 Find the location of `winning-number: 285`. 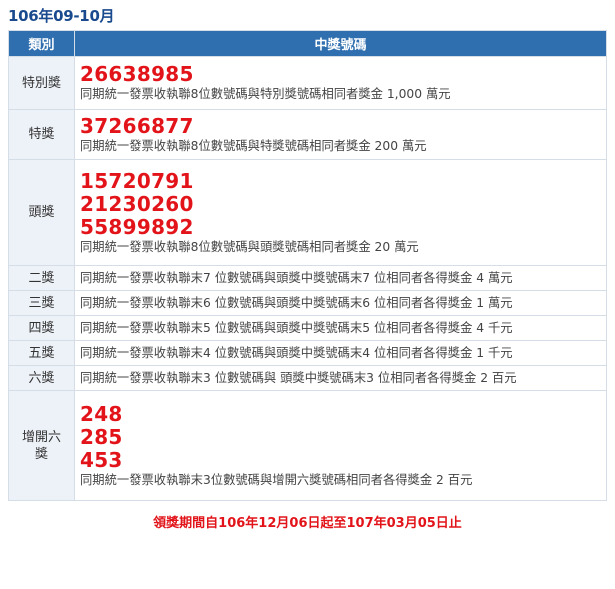

winning-number: 285 is located at coordinates (101, 436).